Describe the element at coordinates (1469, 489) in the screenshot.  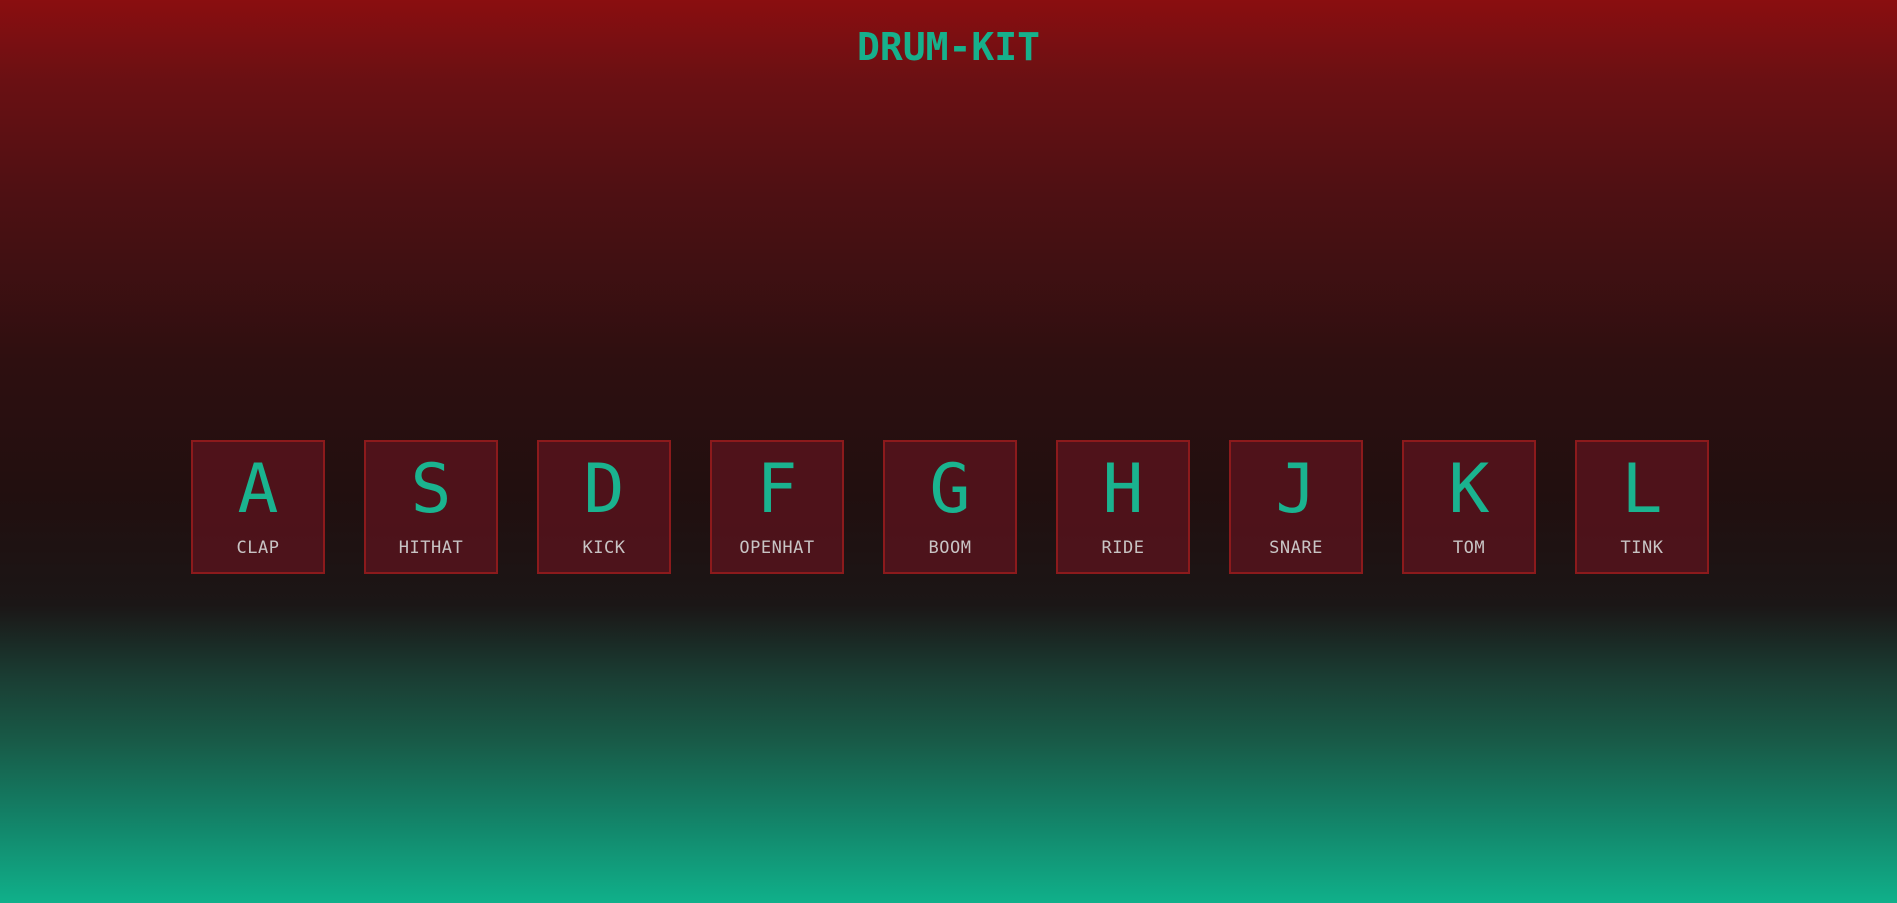
I see `key-letter: K` at that location.